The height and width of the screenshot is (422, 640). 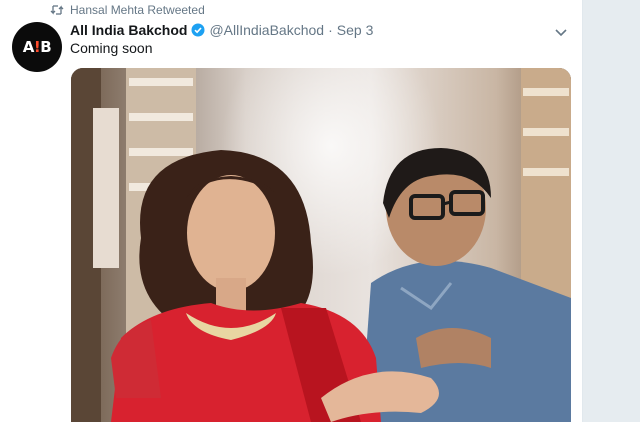 What do you see at coordinates (561, 32) in the screenshot?
I see `chevron-down-icon` at bounding box center [561, 32].